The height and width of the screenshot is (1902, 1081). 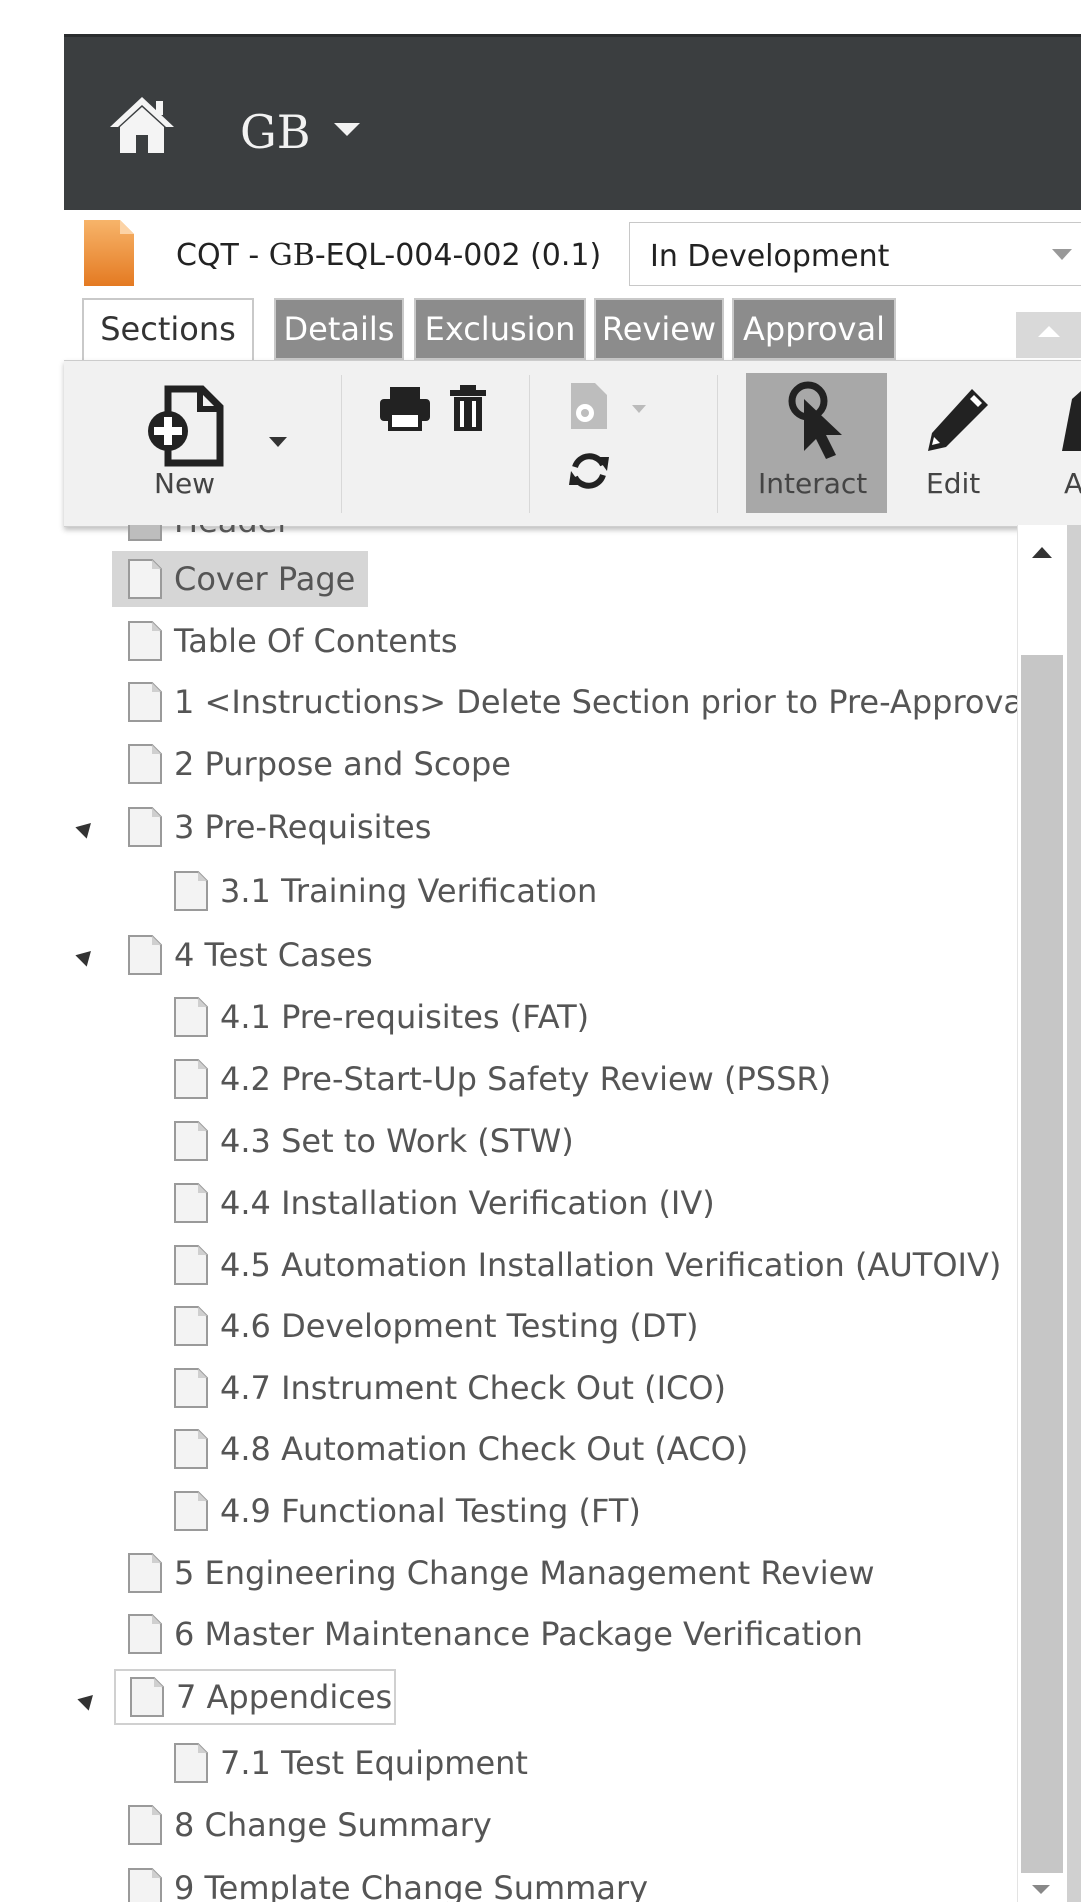 What do you see at coordinates (1042, 1264) in the screenshot?
I see `scroll-thumb` at bounding box center [1042, 1264].